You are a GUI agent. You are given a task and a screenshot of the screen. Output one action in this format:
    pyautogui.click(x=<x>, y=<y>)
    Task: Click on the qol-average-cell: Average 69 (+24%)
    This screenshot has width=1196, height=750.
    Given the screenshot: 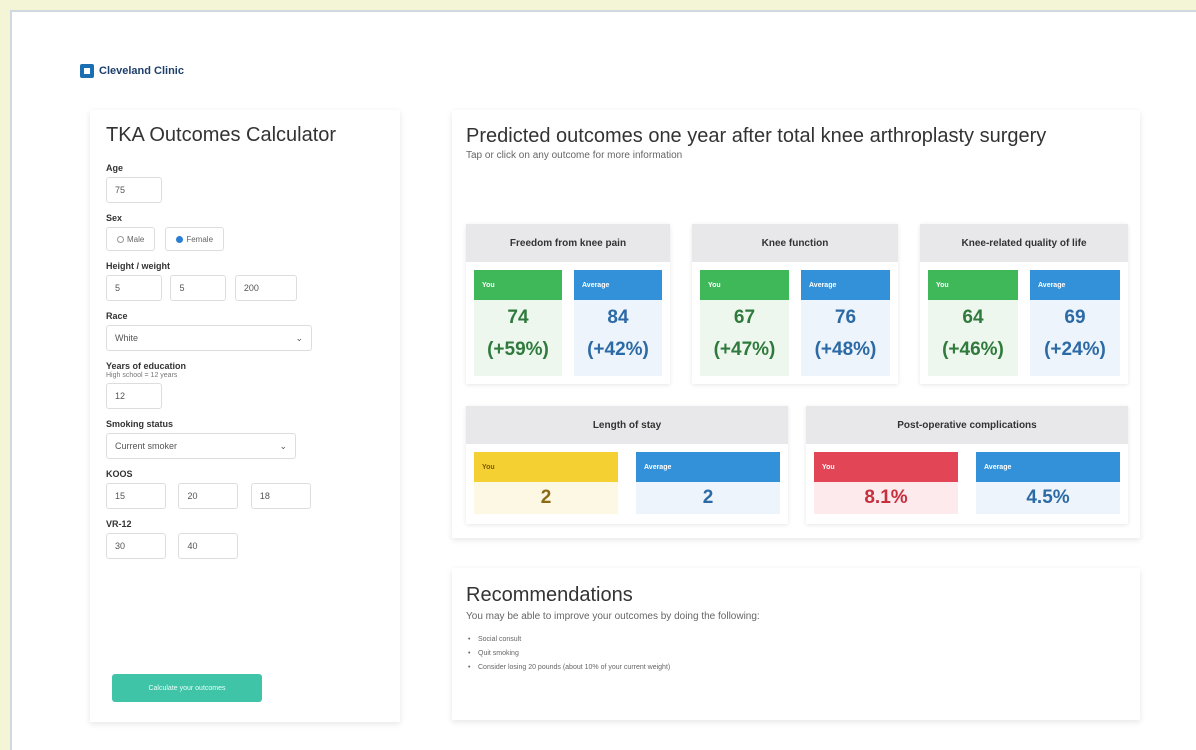 What is the action you would take?
    pyautogui.click(x=1075, y=323)
    